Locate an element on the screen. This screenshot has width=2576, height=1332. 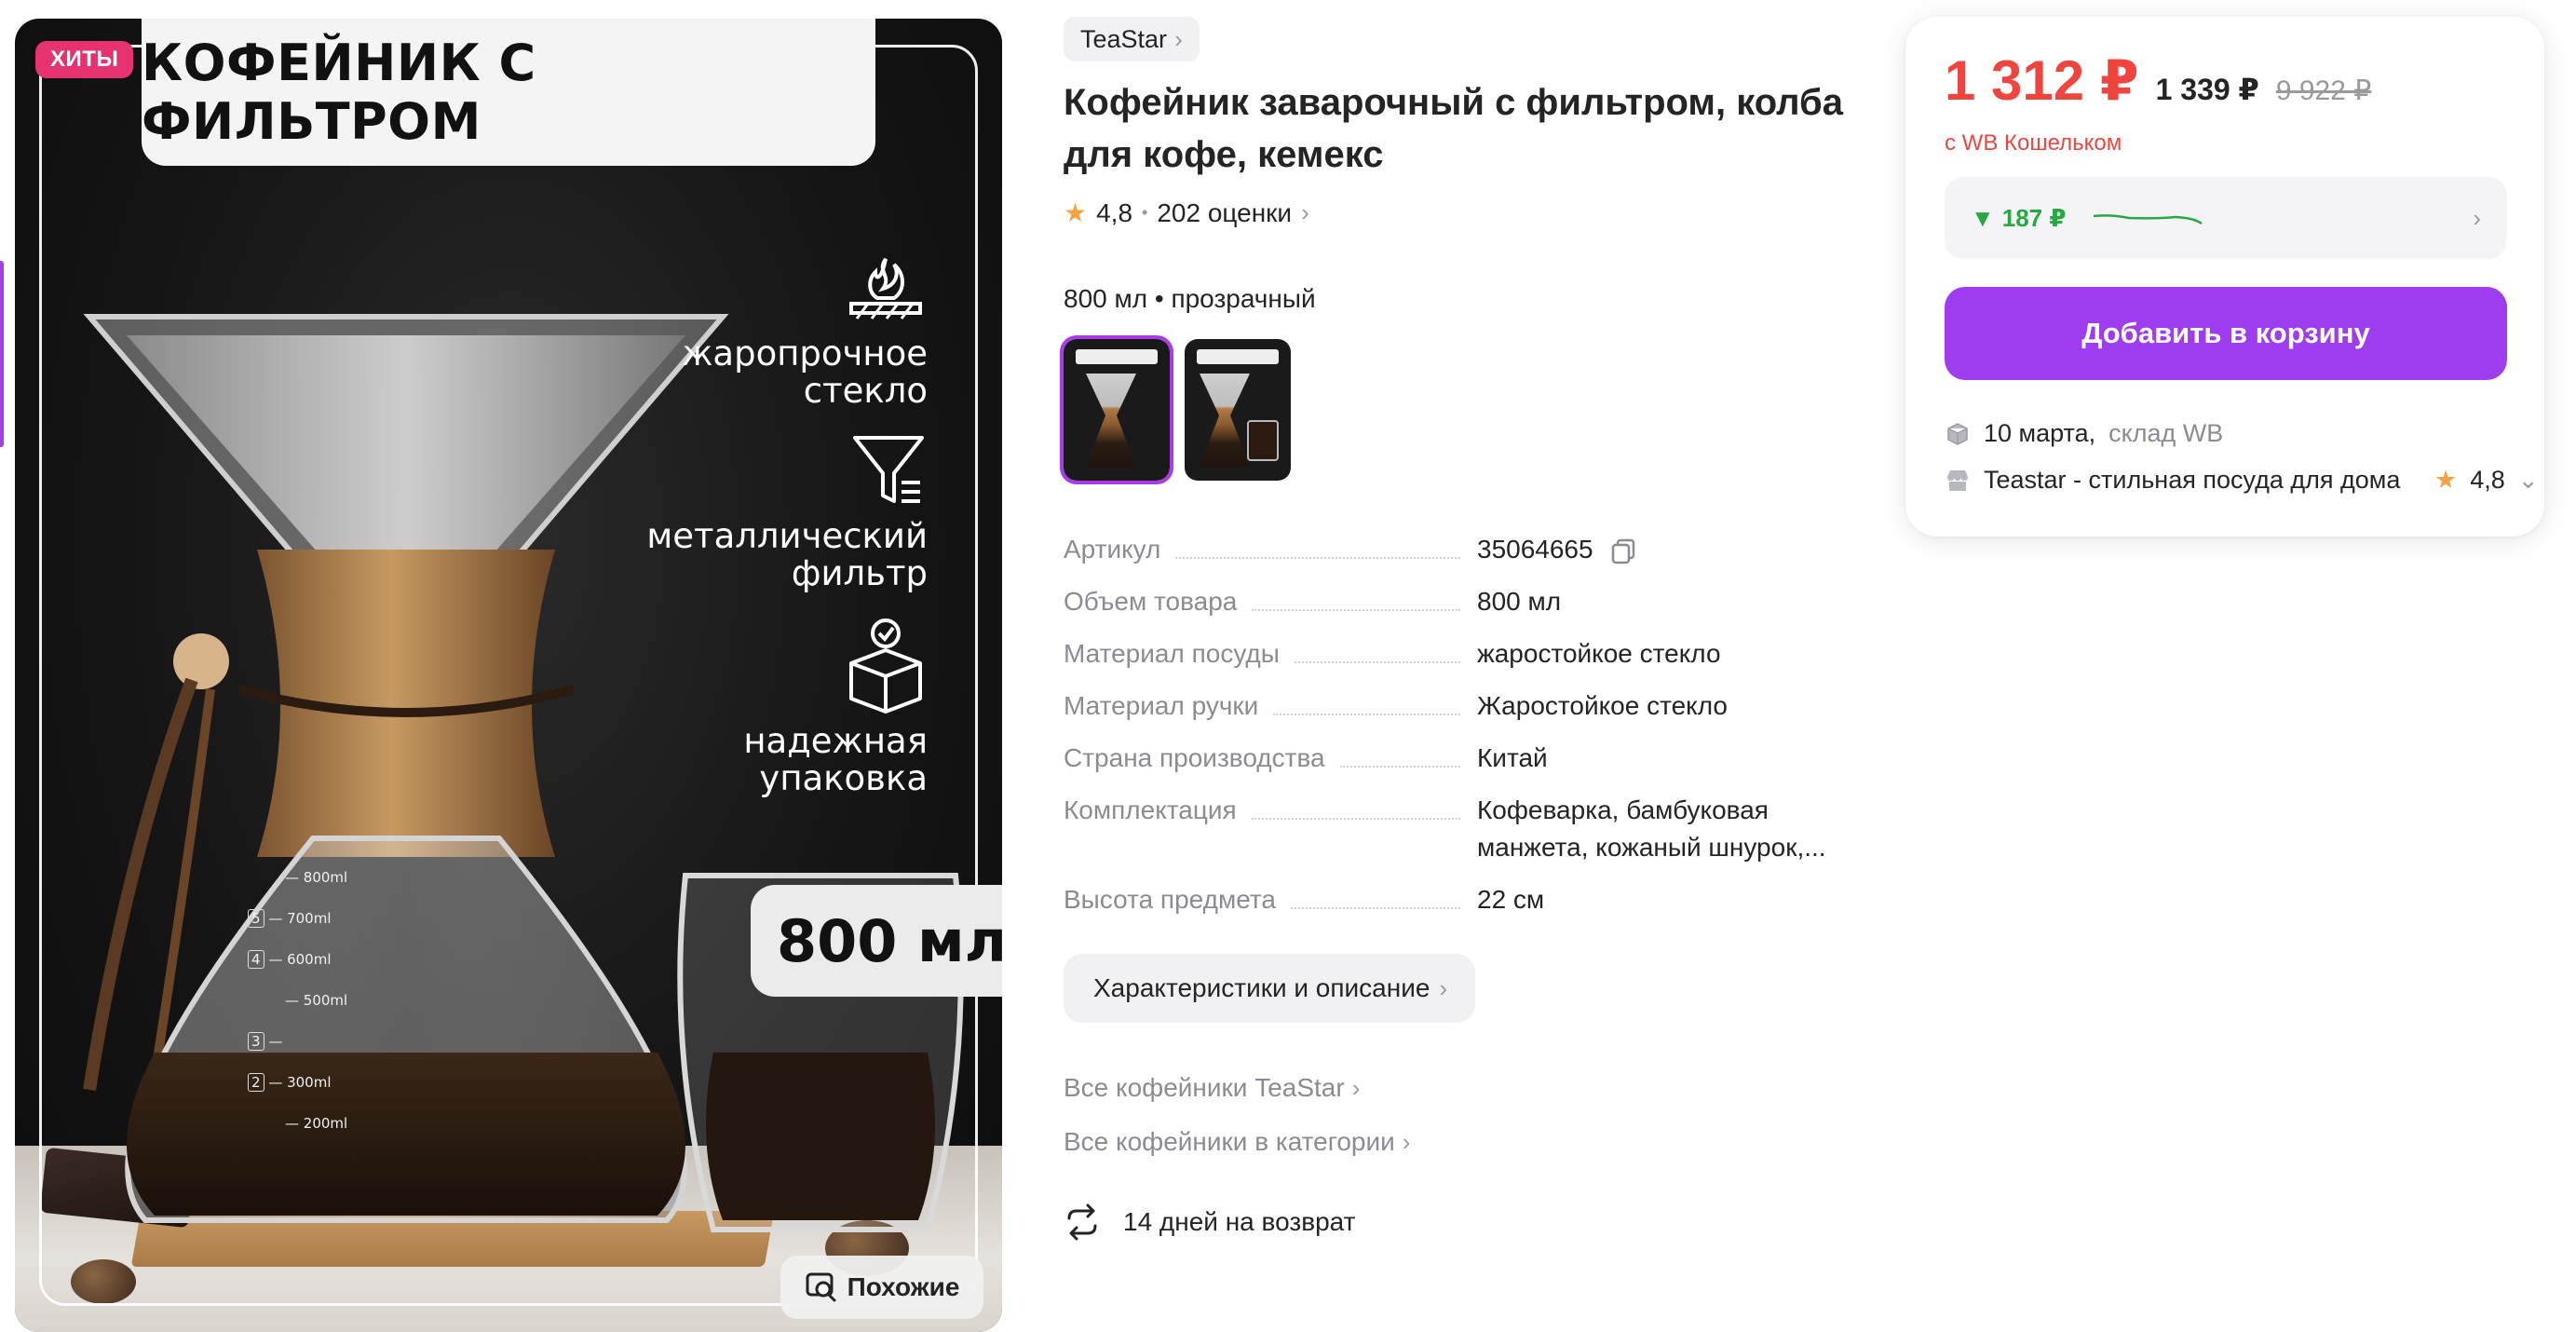
spec-row: Высота предмета 22 см is located at coordinates (1483, 907).